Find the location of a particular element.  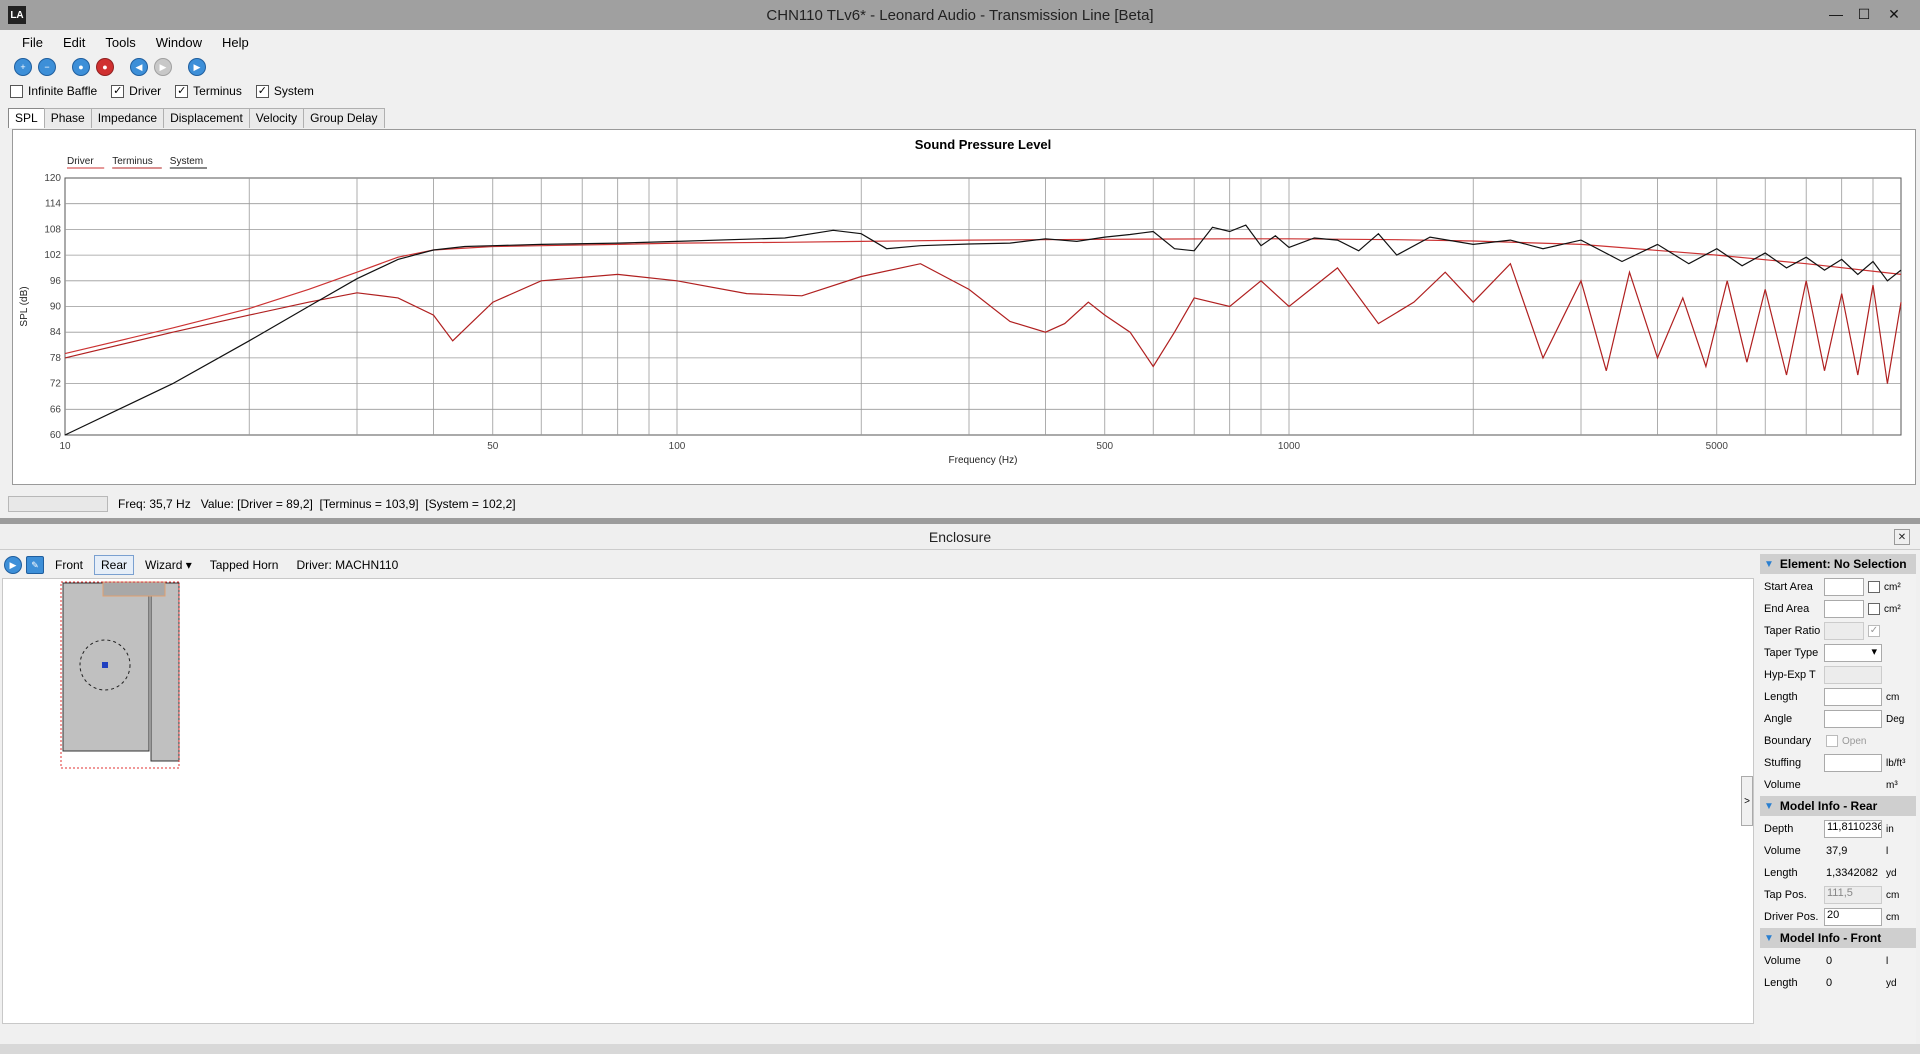

series-line-terminus is located at coordinates (983, 323).